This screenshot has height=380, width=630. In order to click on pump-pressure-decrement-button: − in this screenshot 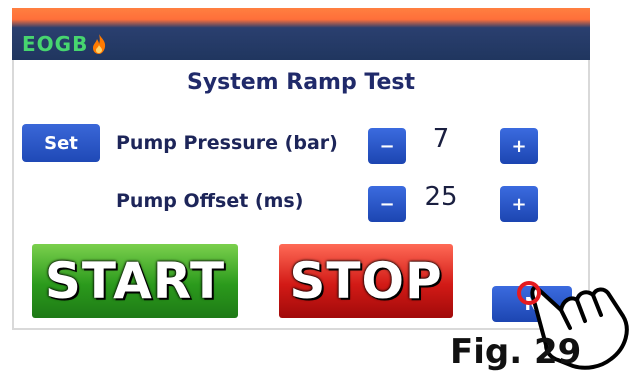, I will do `click(387, 146)`.